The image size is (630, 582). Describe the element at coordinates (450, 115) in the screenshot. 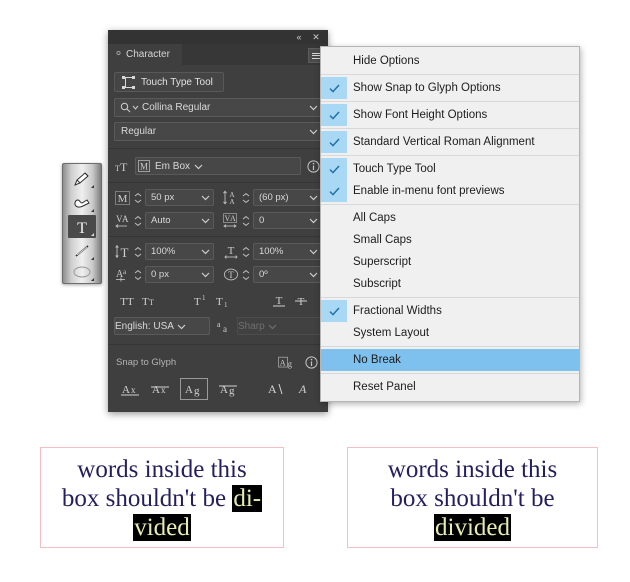

I see `menu-item: Show Font Height Options` at that location.